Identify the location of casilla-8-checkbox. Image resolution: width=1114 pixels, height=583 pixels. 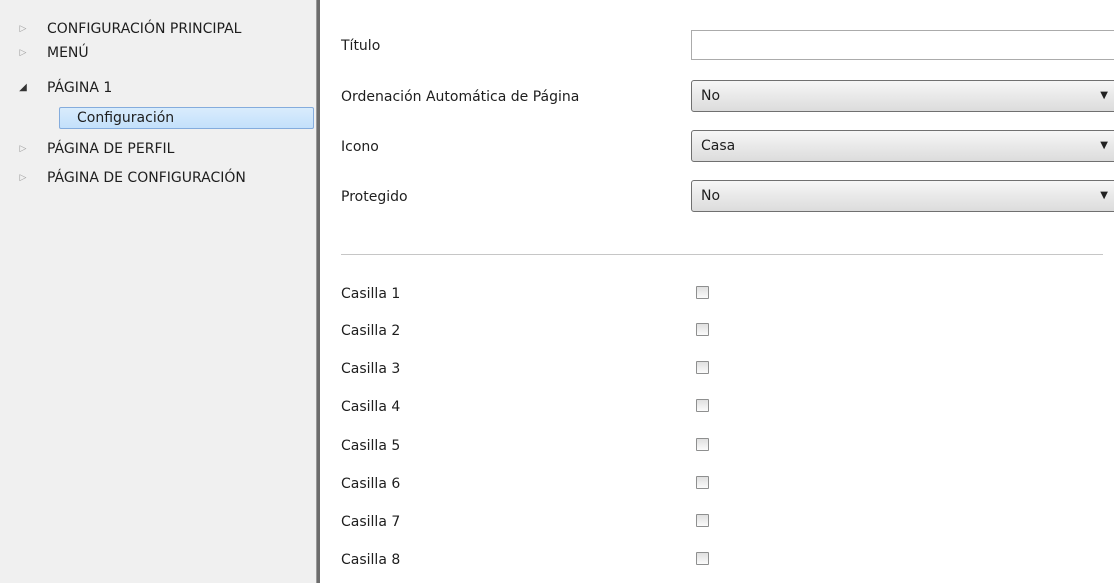
(702, 558).